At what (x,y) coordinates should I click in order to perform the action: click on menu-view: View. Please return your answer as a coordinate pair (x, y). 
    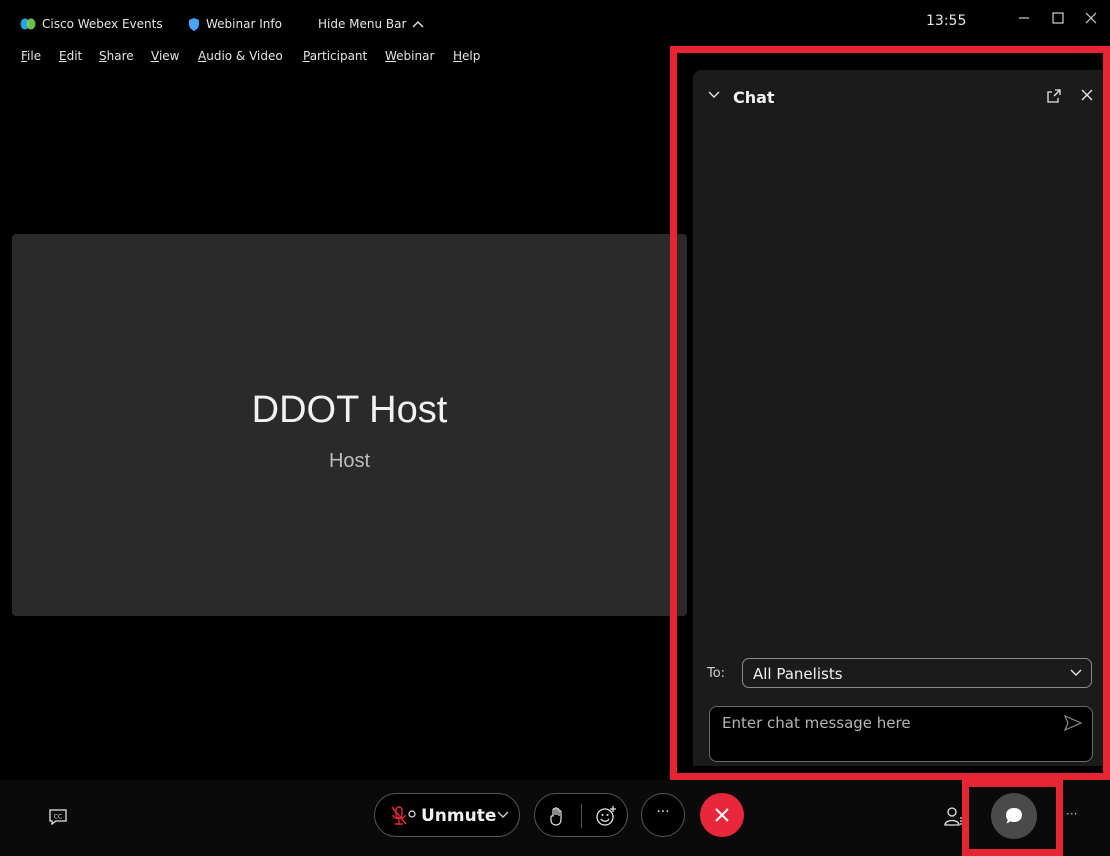
    Looking at the image, I should click on (165, 56).